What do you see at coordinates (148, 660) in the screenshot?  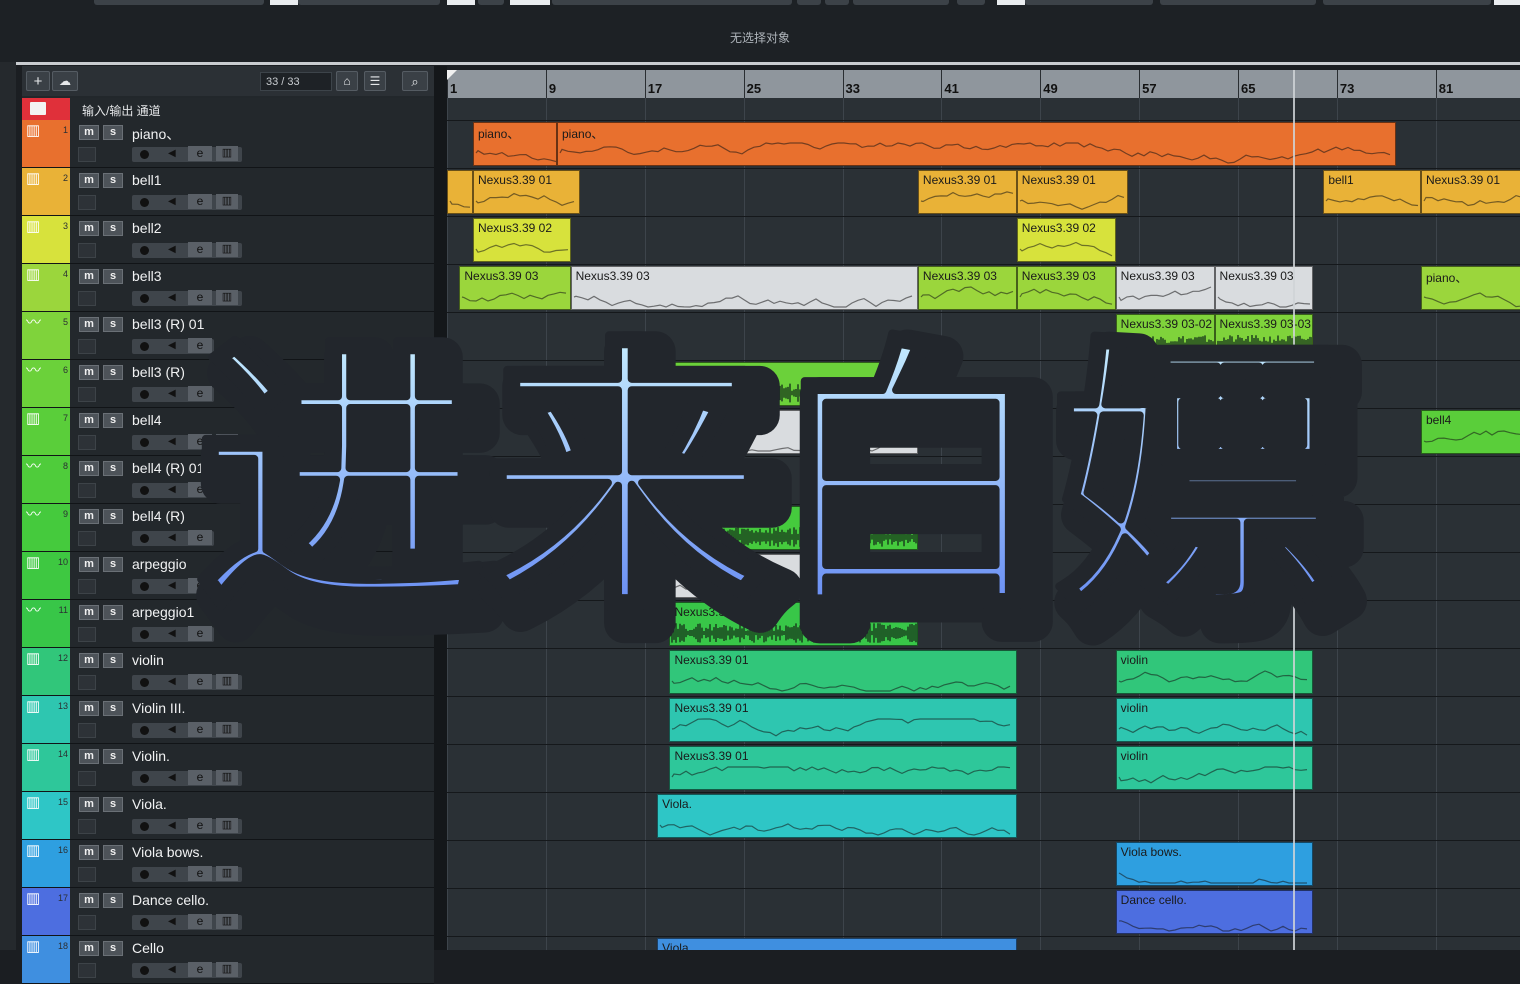 I see `track-name: violin` at bounding box center [148, 660].